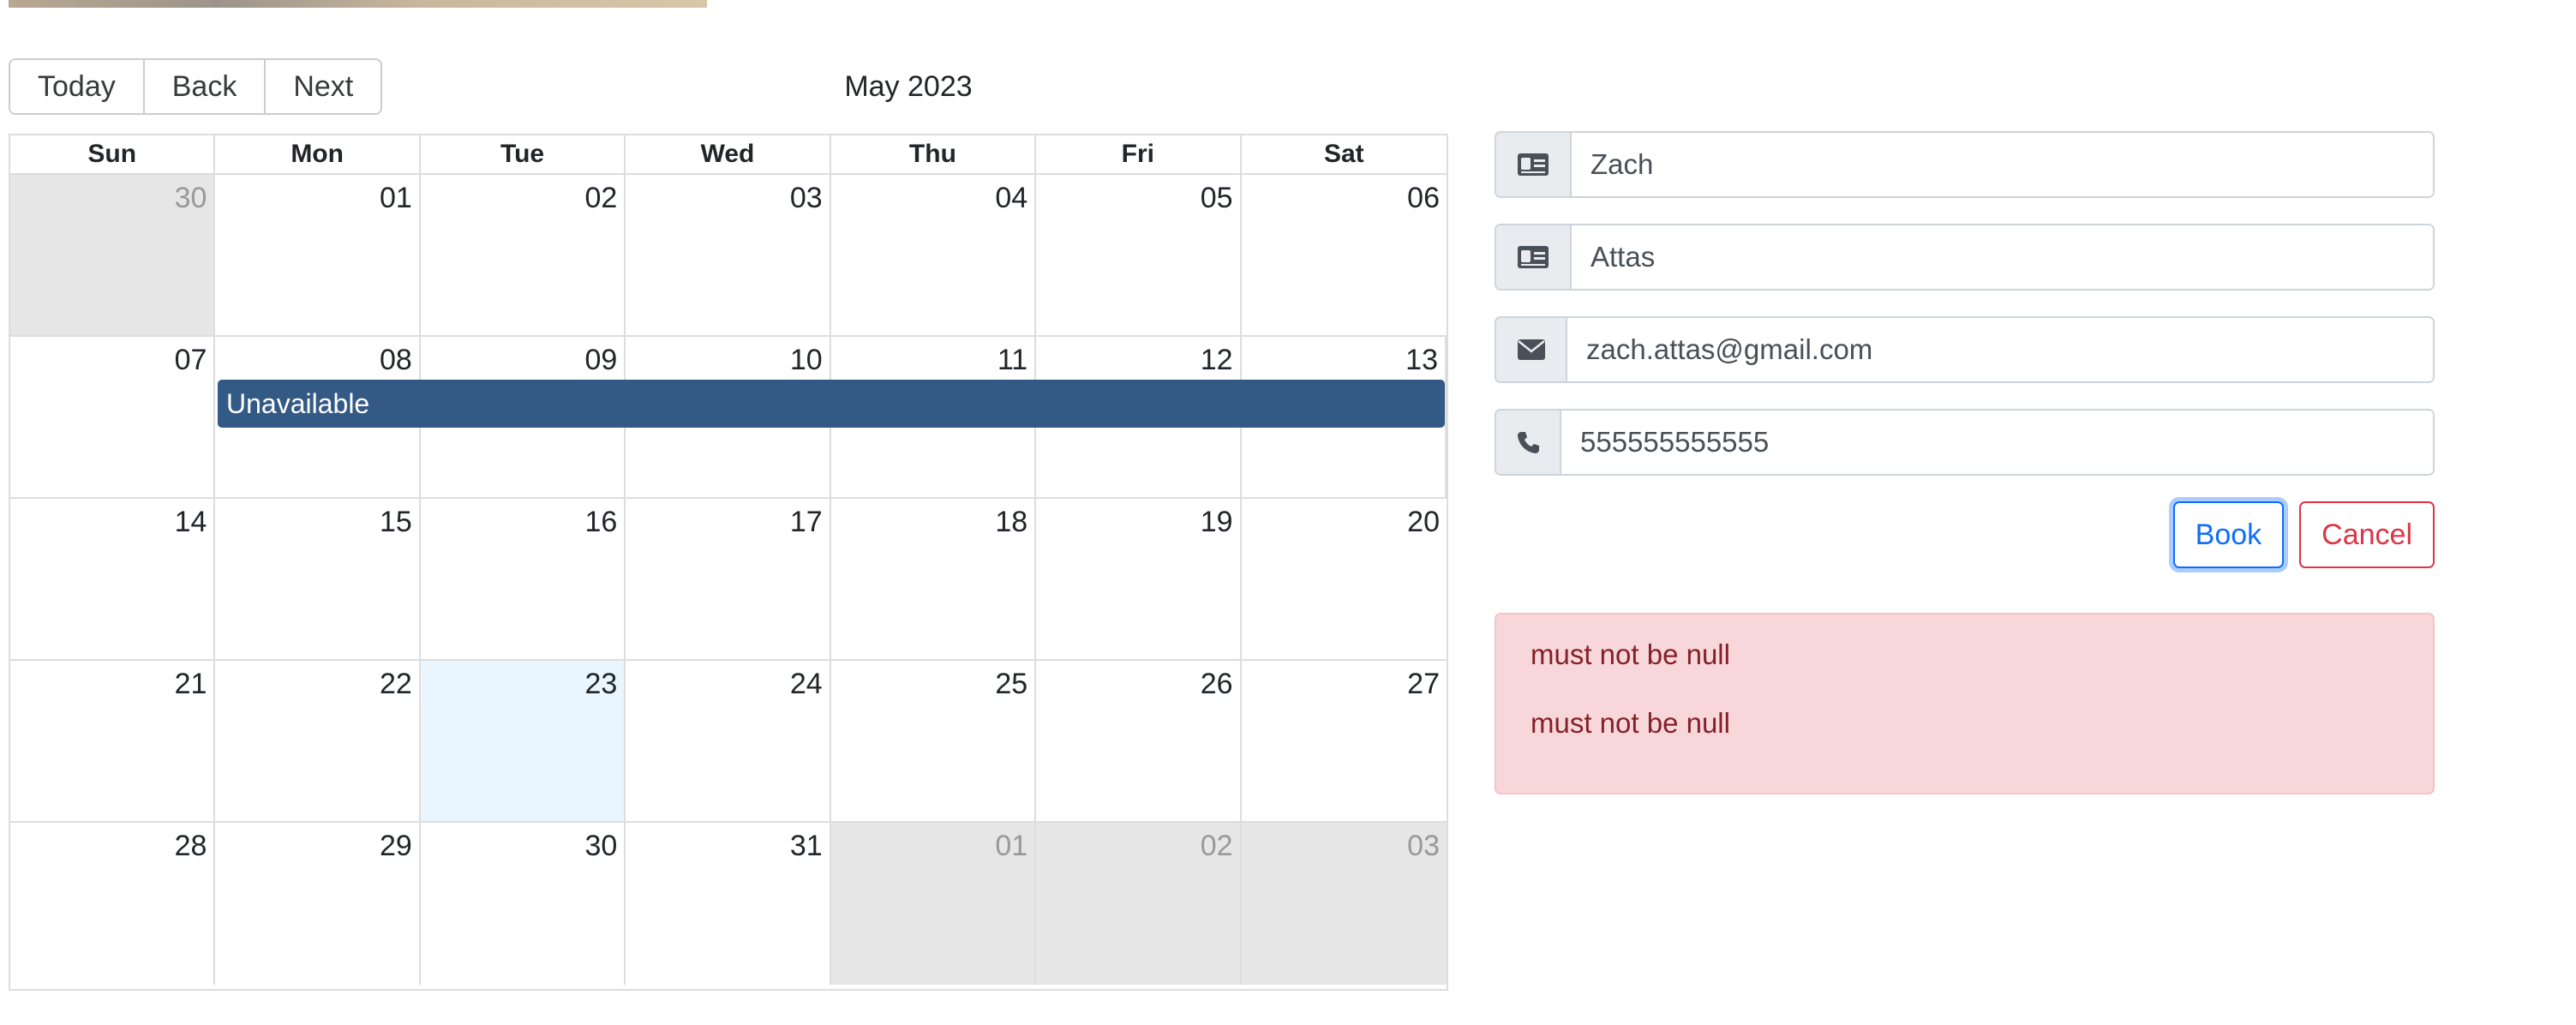  I want to click on day-number: 22, so click(396, 684).